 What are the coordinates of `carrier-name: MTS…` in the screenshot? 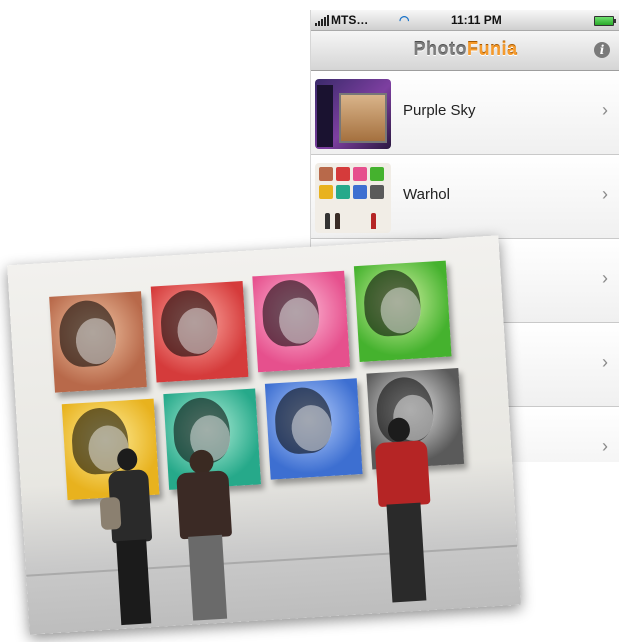 It's located at (350, 20).